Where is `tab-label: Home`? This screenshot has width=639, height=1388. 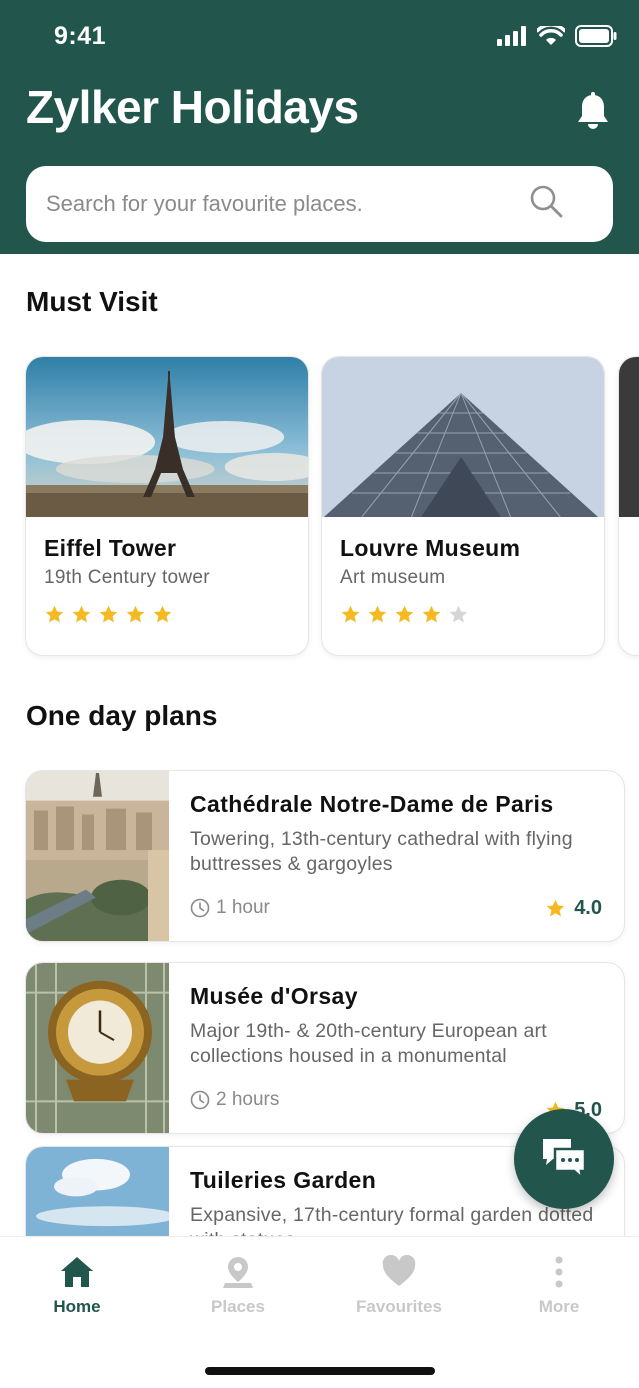 tab-label: Home is located at coordinates (77, 1306).